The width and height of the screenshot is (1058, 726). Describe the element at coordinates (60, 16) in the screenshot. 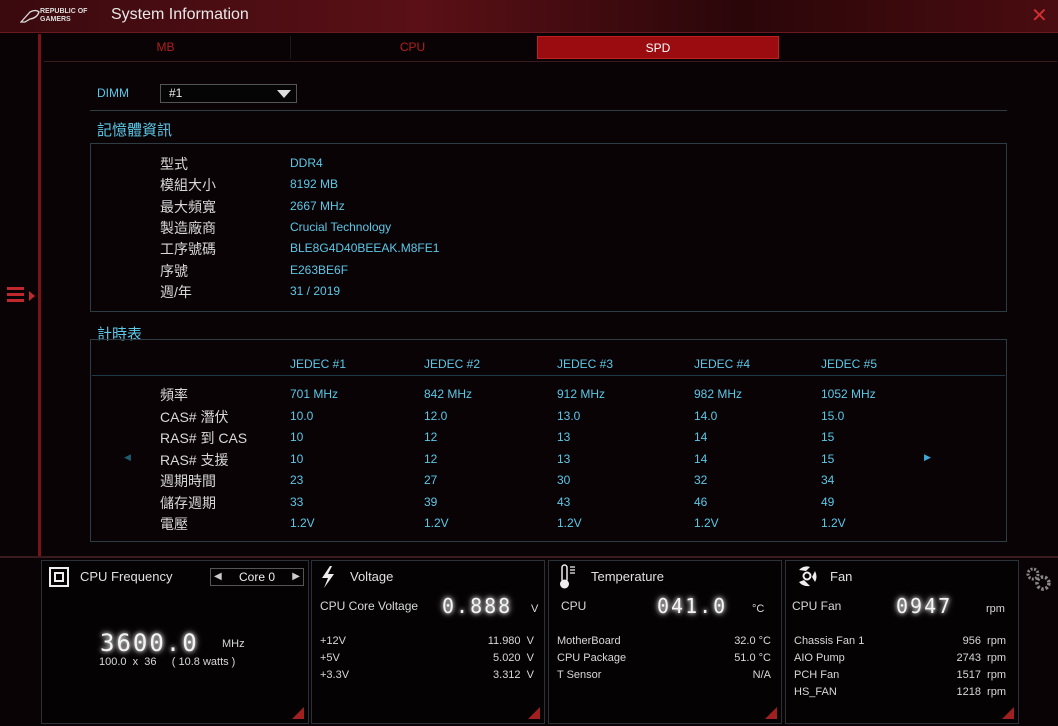

I see `rog-logo: REPUBLIC OF GAMERS` at that location.